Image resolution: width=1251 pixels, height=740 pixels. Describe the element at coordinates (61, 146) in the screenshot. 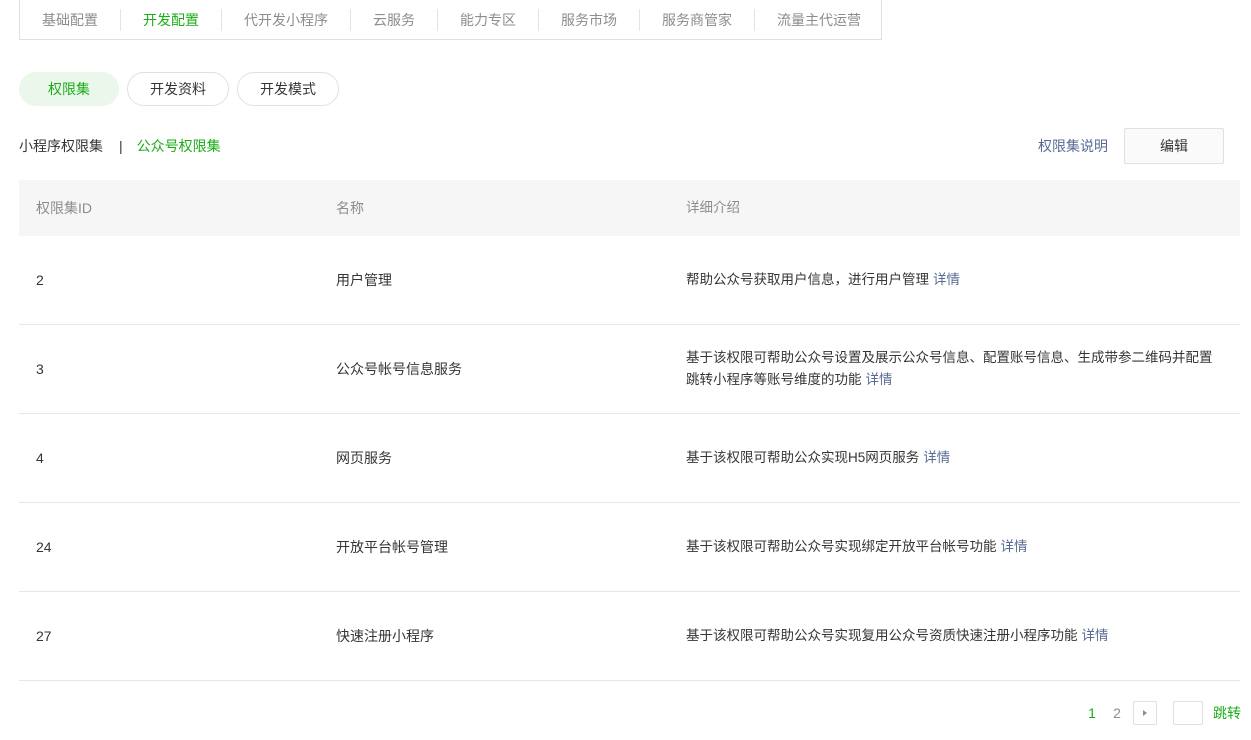

I see `subtab-mini-program-permissions: 小程序权限集` at that location.